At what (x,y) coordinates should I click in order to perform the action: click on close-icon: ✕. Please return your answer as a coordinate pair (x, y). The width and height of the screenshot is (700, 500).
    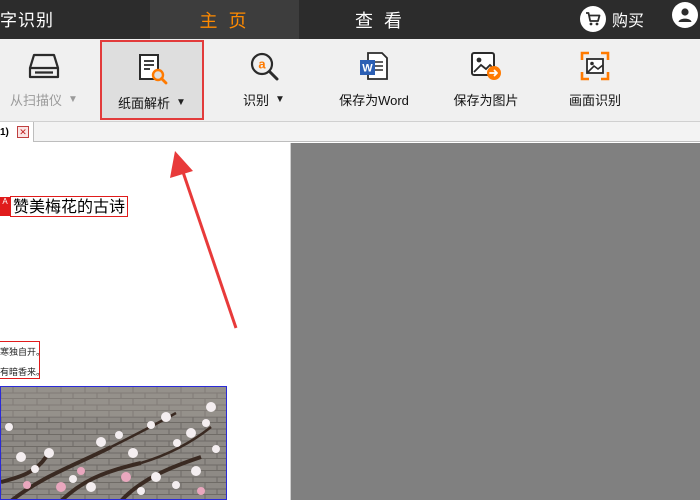
    Looking at the image, I should click on (23, 132).